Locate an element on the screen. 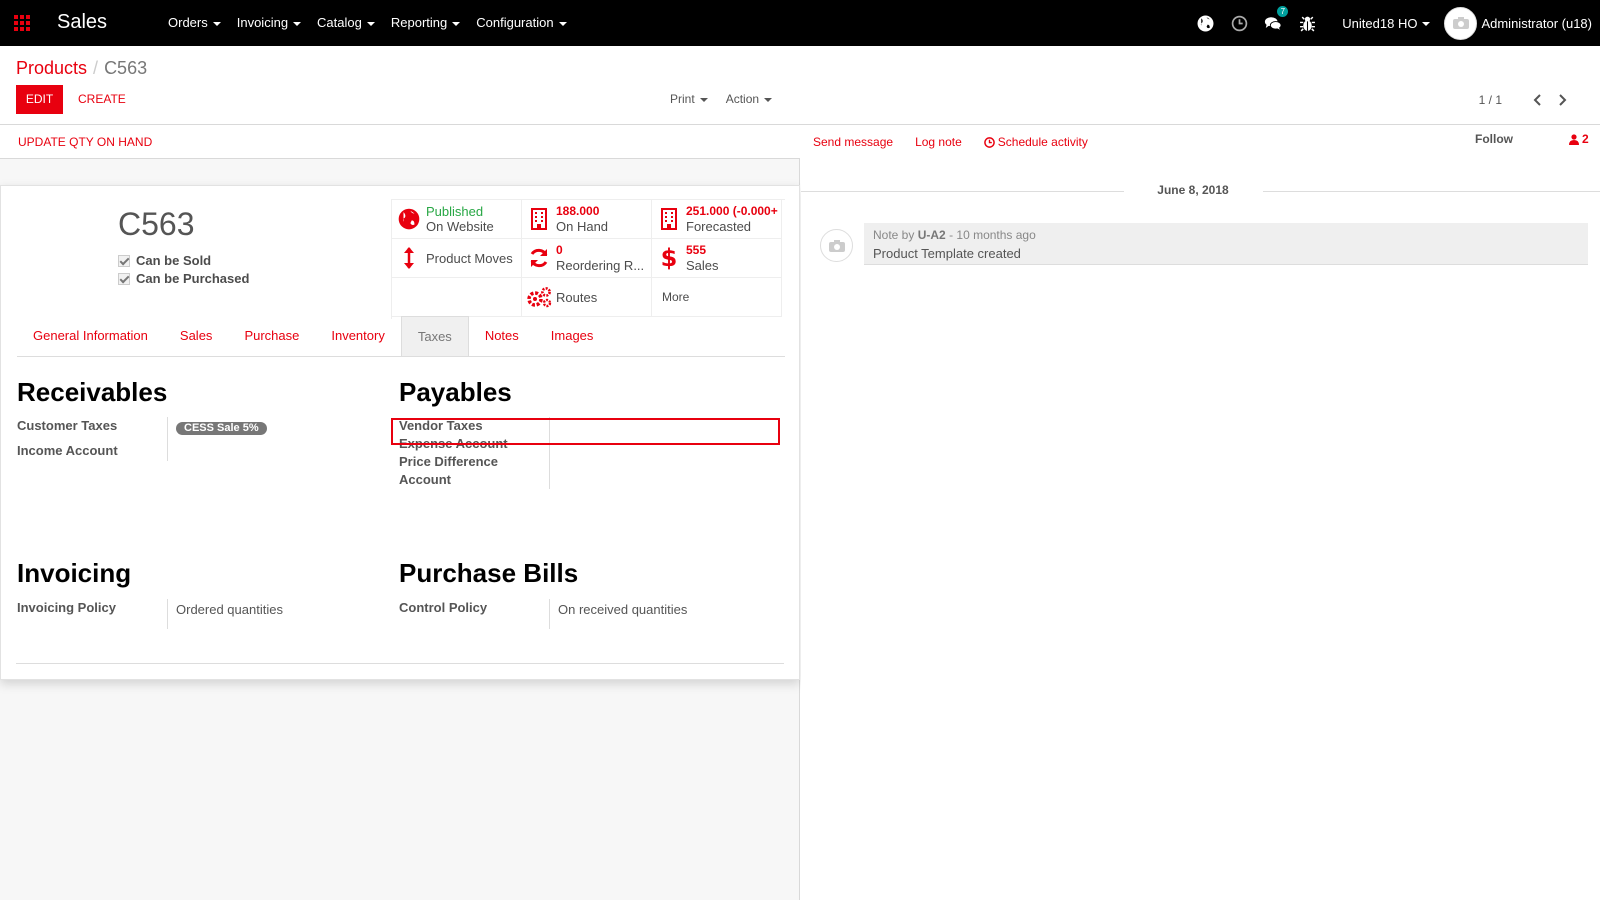 The image size is (1600, 900). tab-notes: Notes is located at coordinates (502, 336).